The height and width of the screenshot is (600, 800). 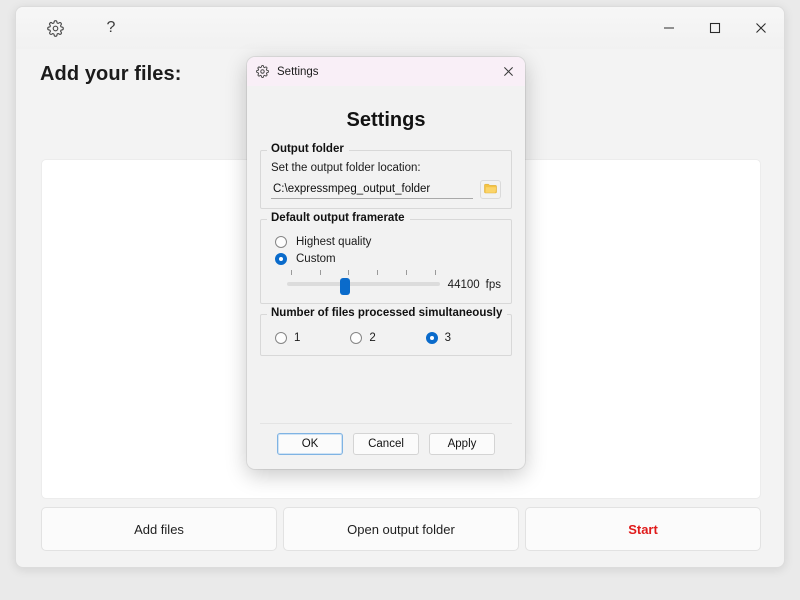 What do you see at coordinates (372, 189) in the screenshot?
I see `output-folder-path-input` at bounding box center [372, 189].